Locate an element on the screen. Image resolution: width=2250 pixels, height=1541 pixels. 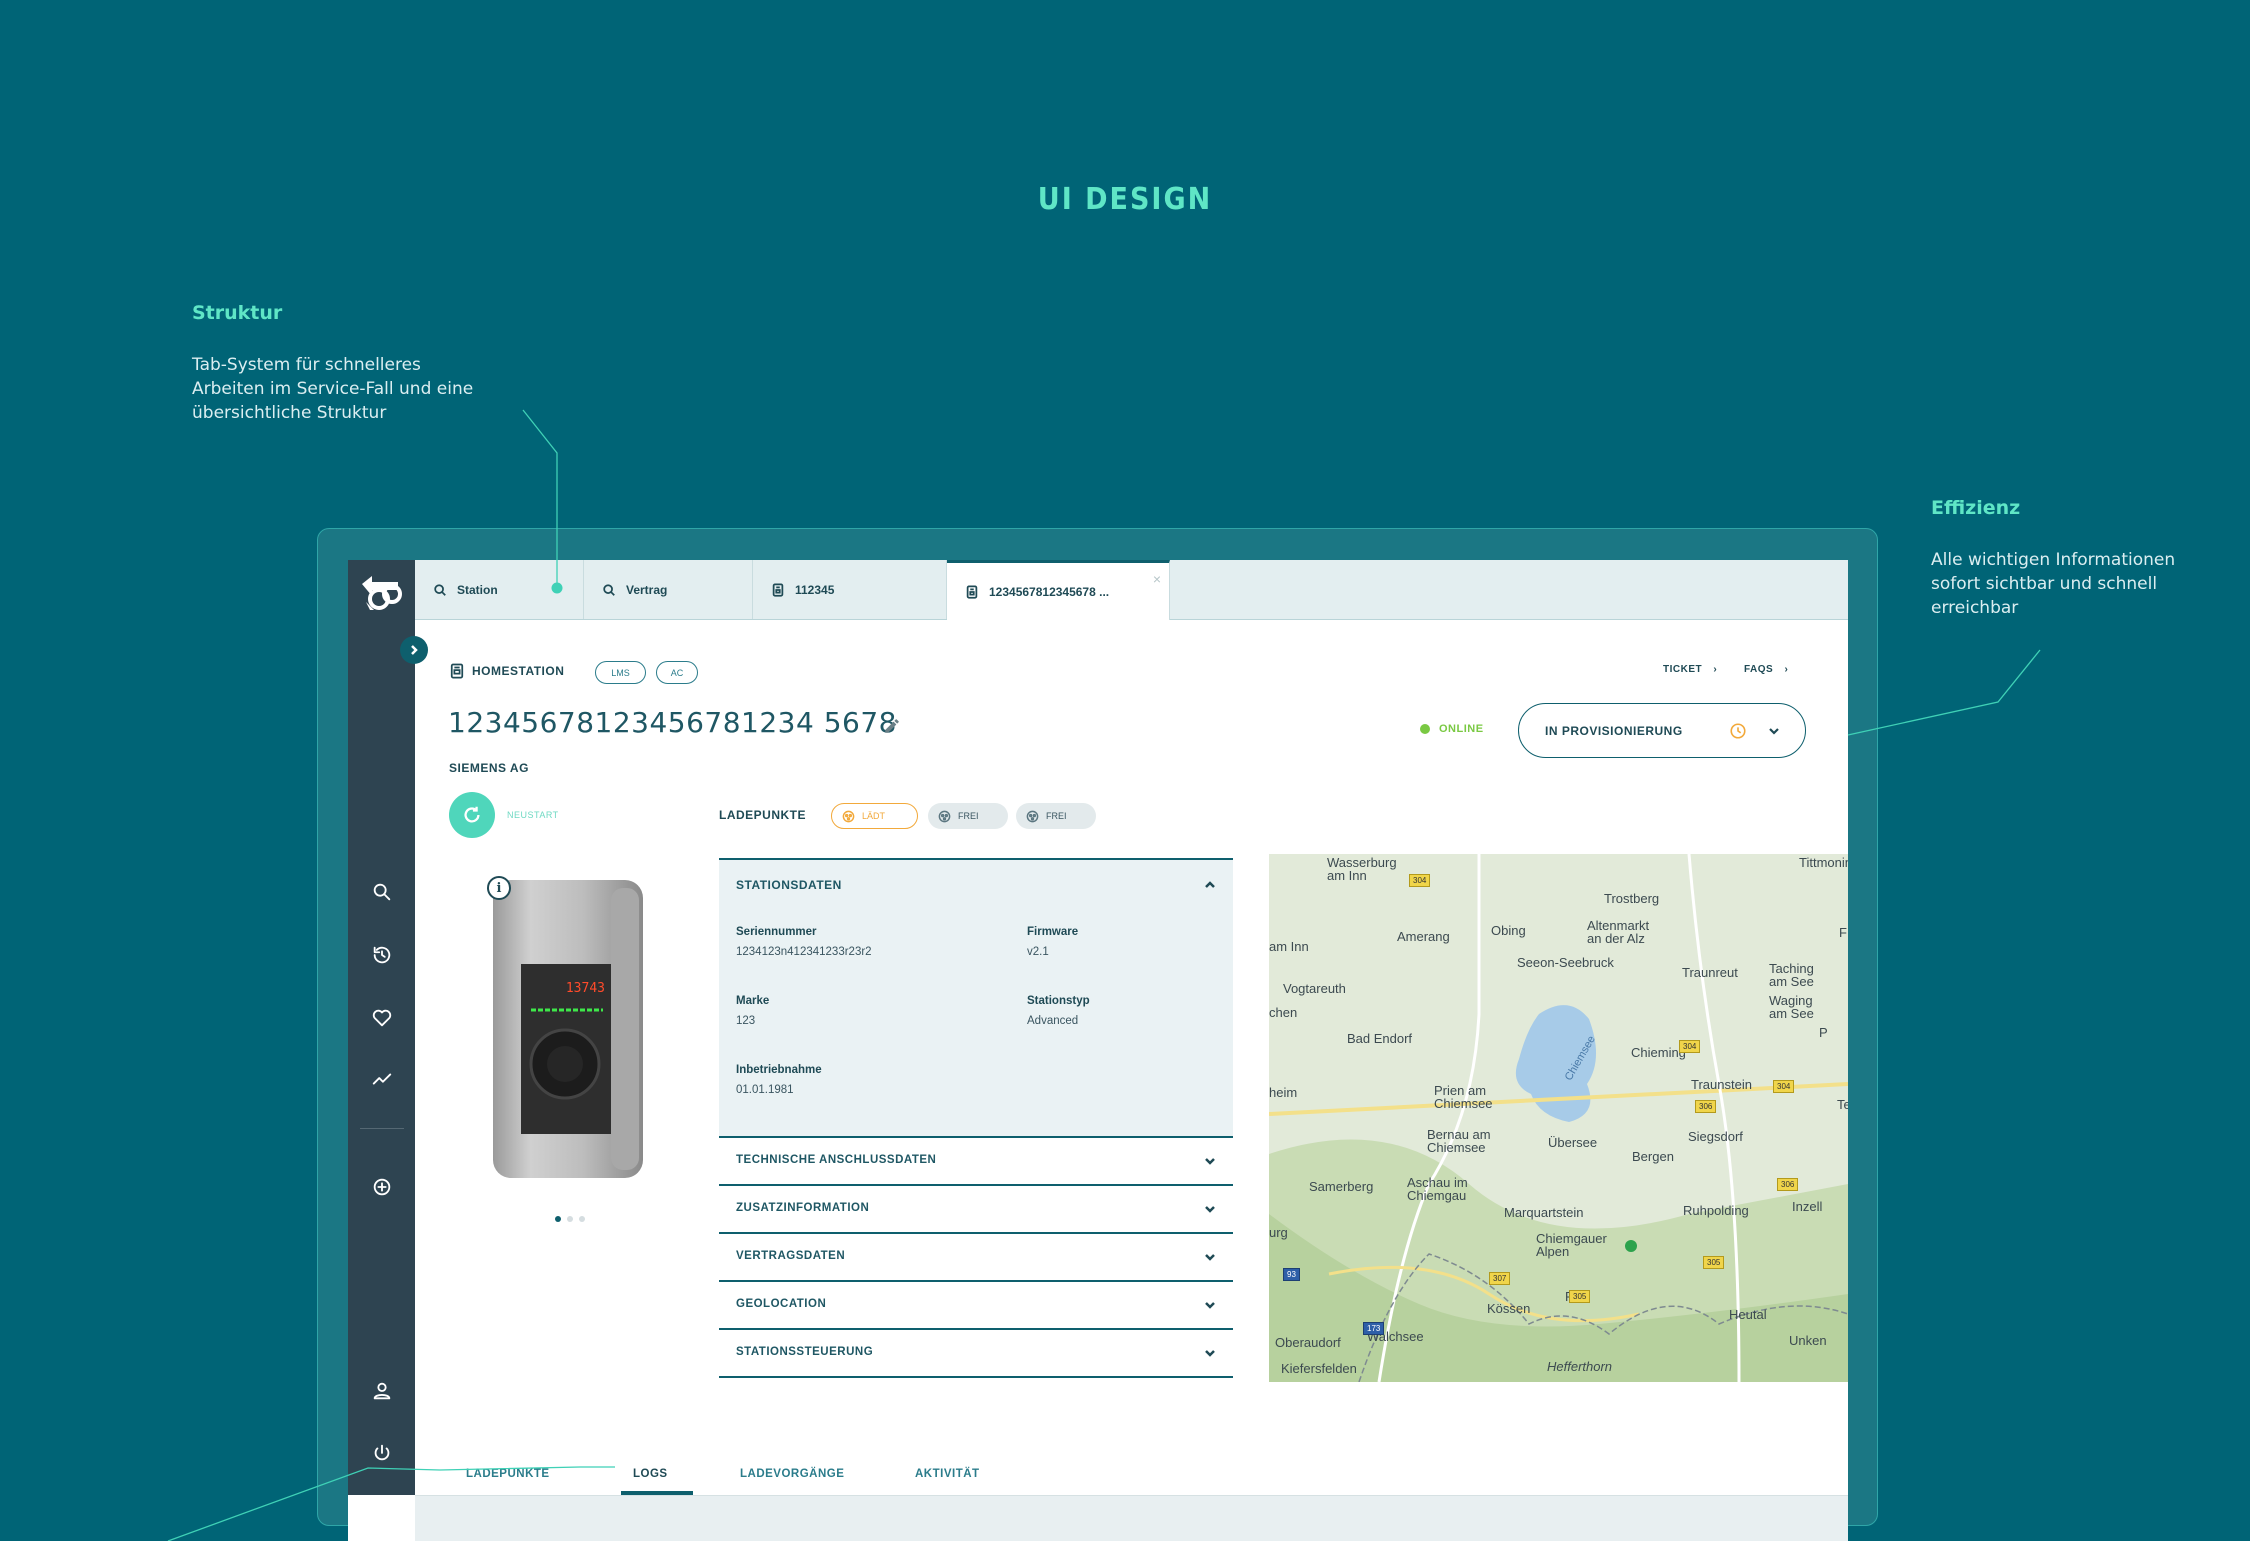
ladepunkt-chip-frei-1: FREI is located at coordinates (968, 816).